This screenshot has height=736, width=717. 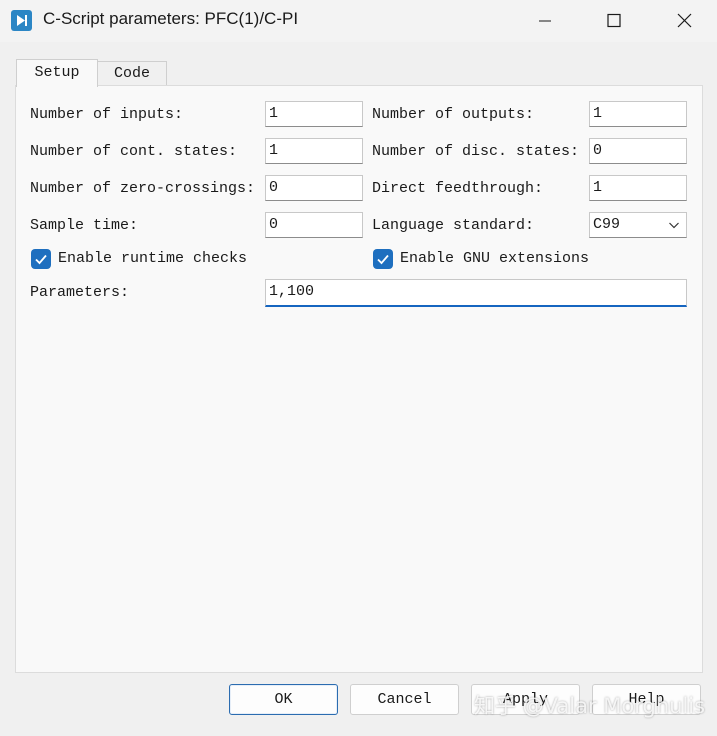 What do you see at coordinates (525, 699) in the screenshot?
I see `apply-button: Apply` at bounding box center [525, 699].